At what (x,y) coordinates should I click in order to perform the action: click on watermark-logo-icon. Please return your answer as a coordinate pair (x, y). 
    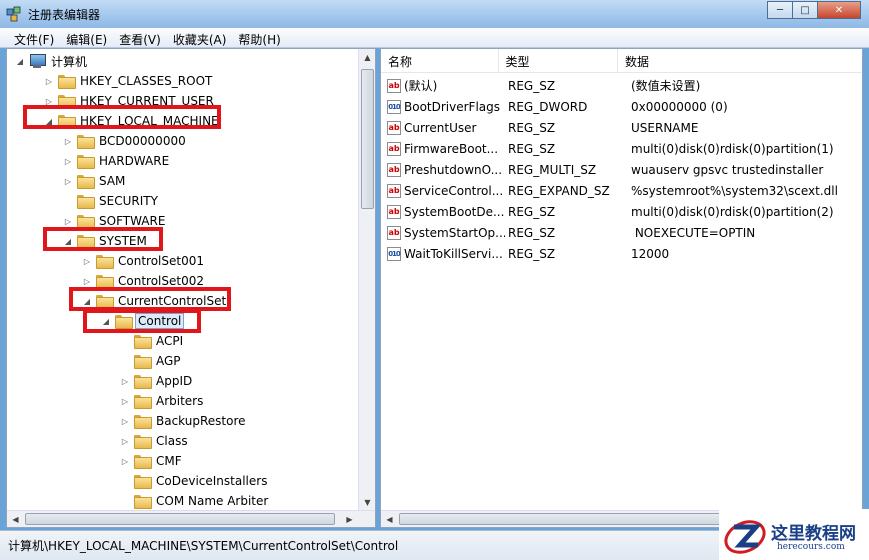
    Looking at the image, I should click on (745, 537).